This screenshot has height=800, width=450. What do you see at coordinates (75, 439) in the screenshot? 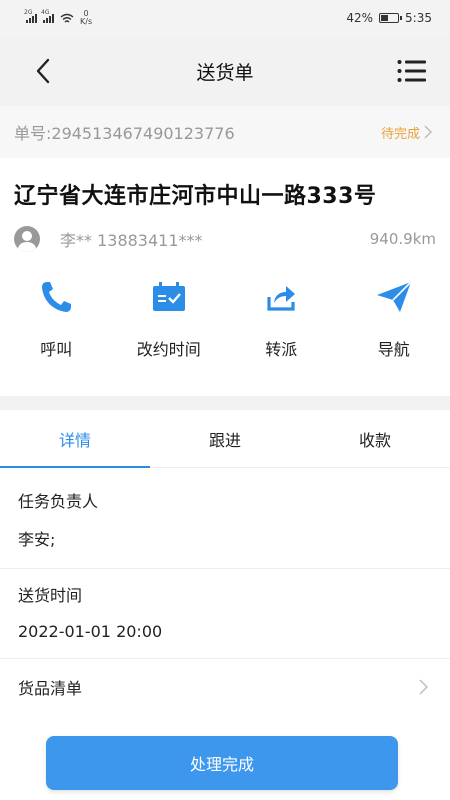
I see `tab-details: 详情` at bounding box center [75, 439].